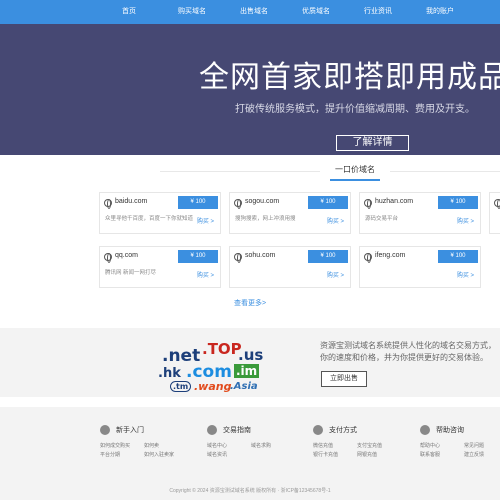 The image size is (500, 500). I want to click on footer-column-title: 支付方式, so click(343, 430).